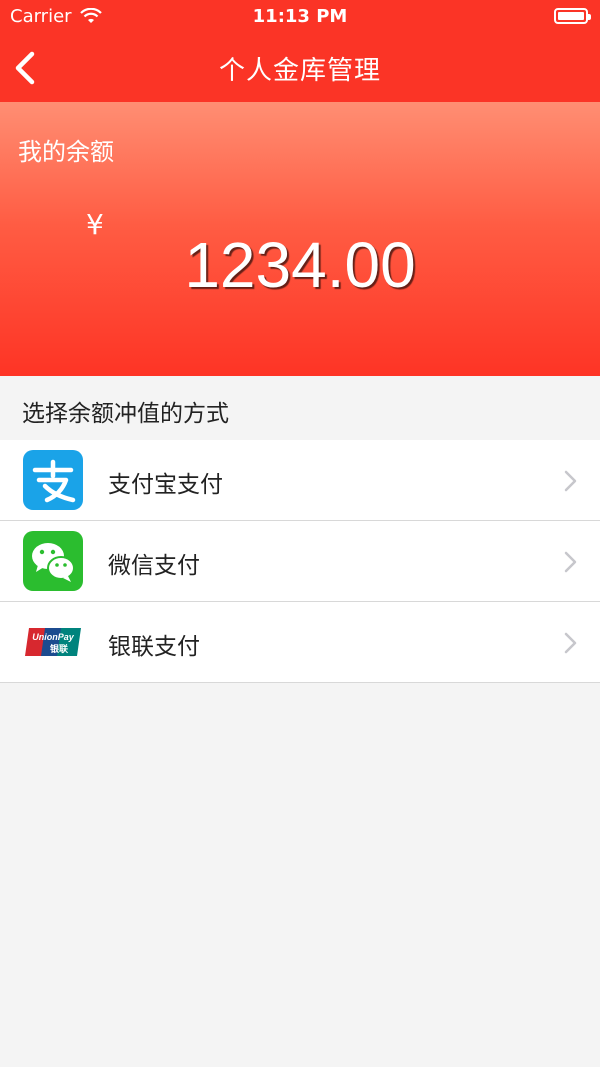 This screenshot has height=1067, width=600. I want to click on nav-bar: 个人金库管理, so click(300, 68).